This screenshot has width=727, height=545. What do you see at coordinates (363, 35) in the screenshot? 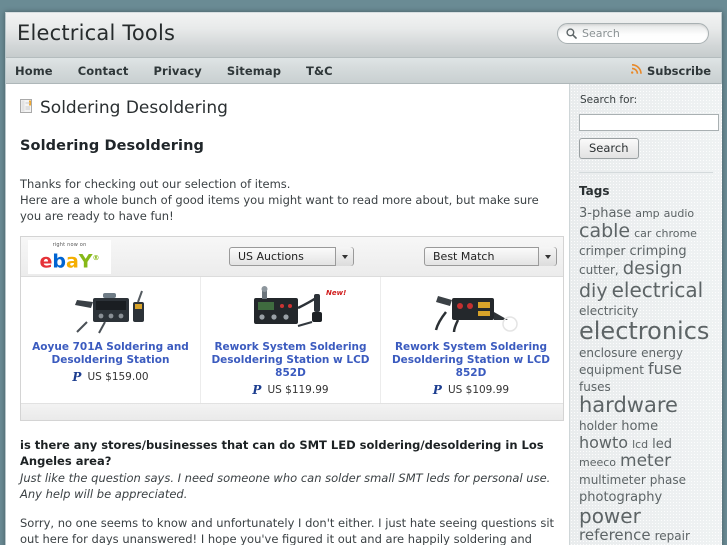
I see `site-header: Electrical Tools` at bounding box center [363, 35].